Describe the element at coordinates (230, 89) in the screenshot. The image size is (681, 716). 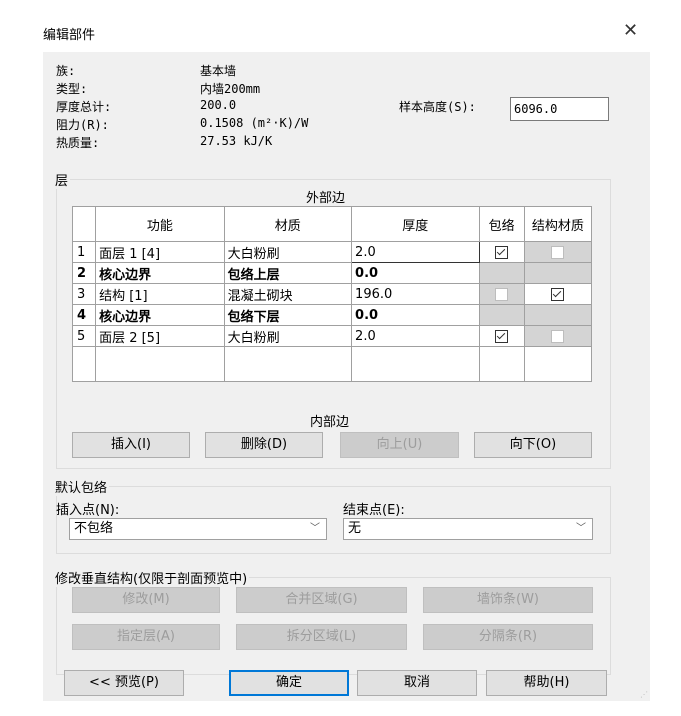
I see `type-value: 内墙200mm` at that location.